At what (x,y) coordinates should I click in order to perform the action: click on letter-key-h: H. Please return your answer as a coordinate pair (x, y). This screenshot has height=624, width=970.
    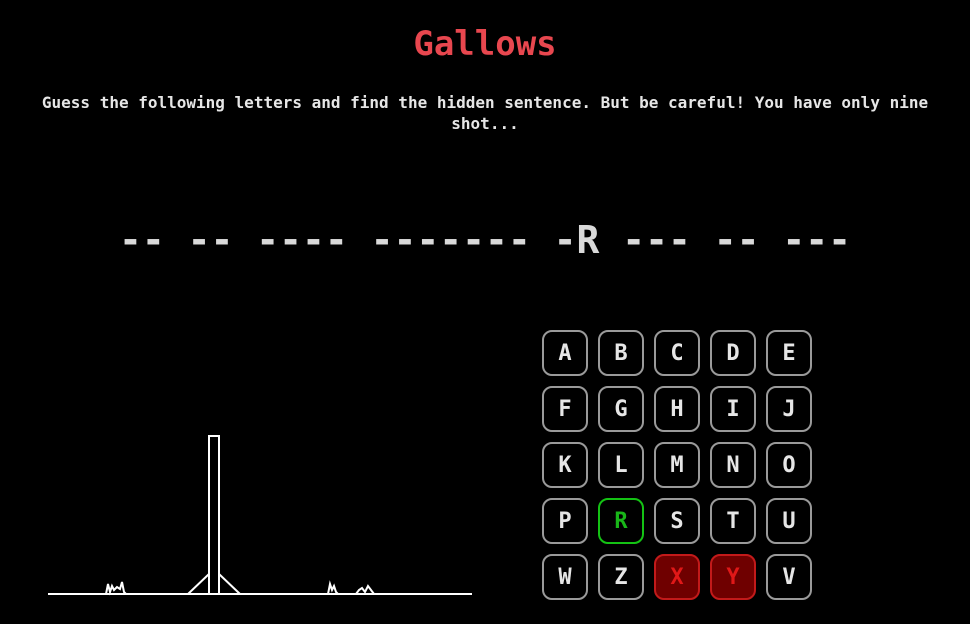
    Looking at the image, I should click on (677, 409).